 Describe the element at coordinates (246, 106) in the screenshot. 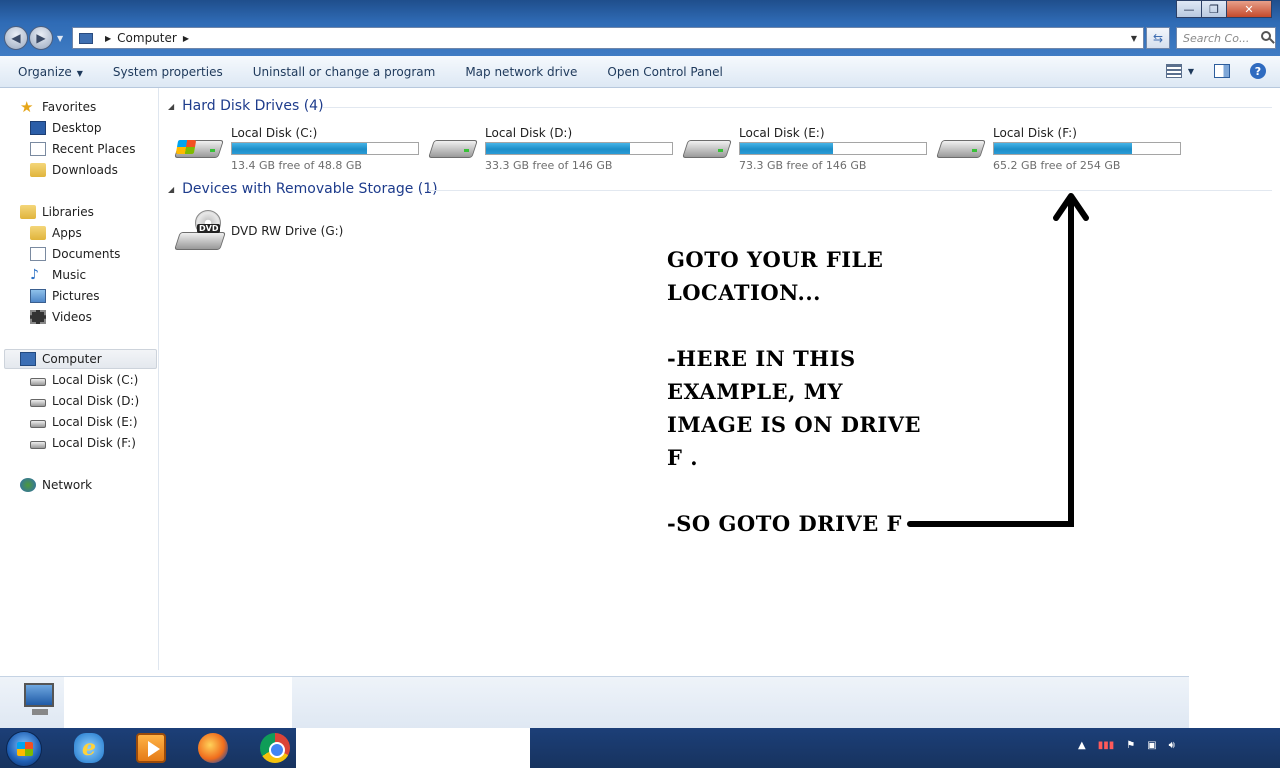

I see `group-header-hard-disk-drives: ◢ Hard Disk Drives (4)` at that location.